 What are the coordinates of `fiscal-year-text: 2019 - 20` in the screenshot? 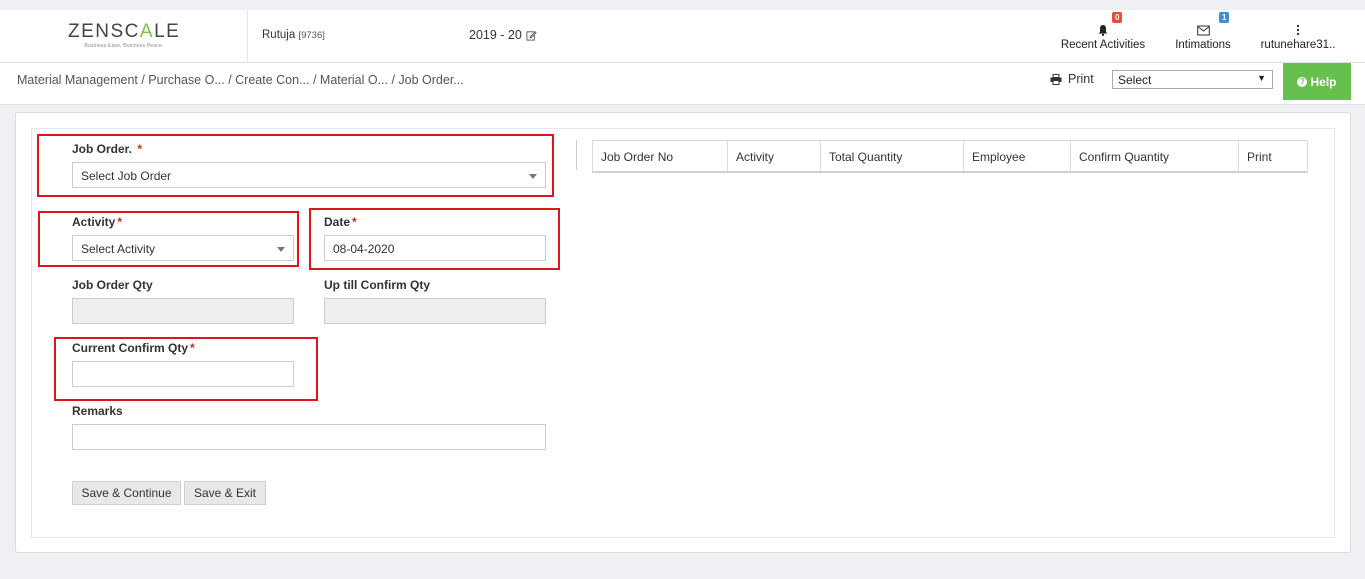 It's located at (495, 35).